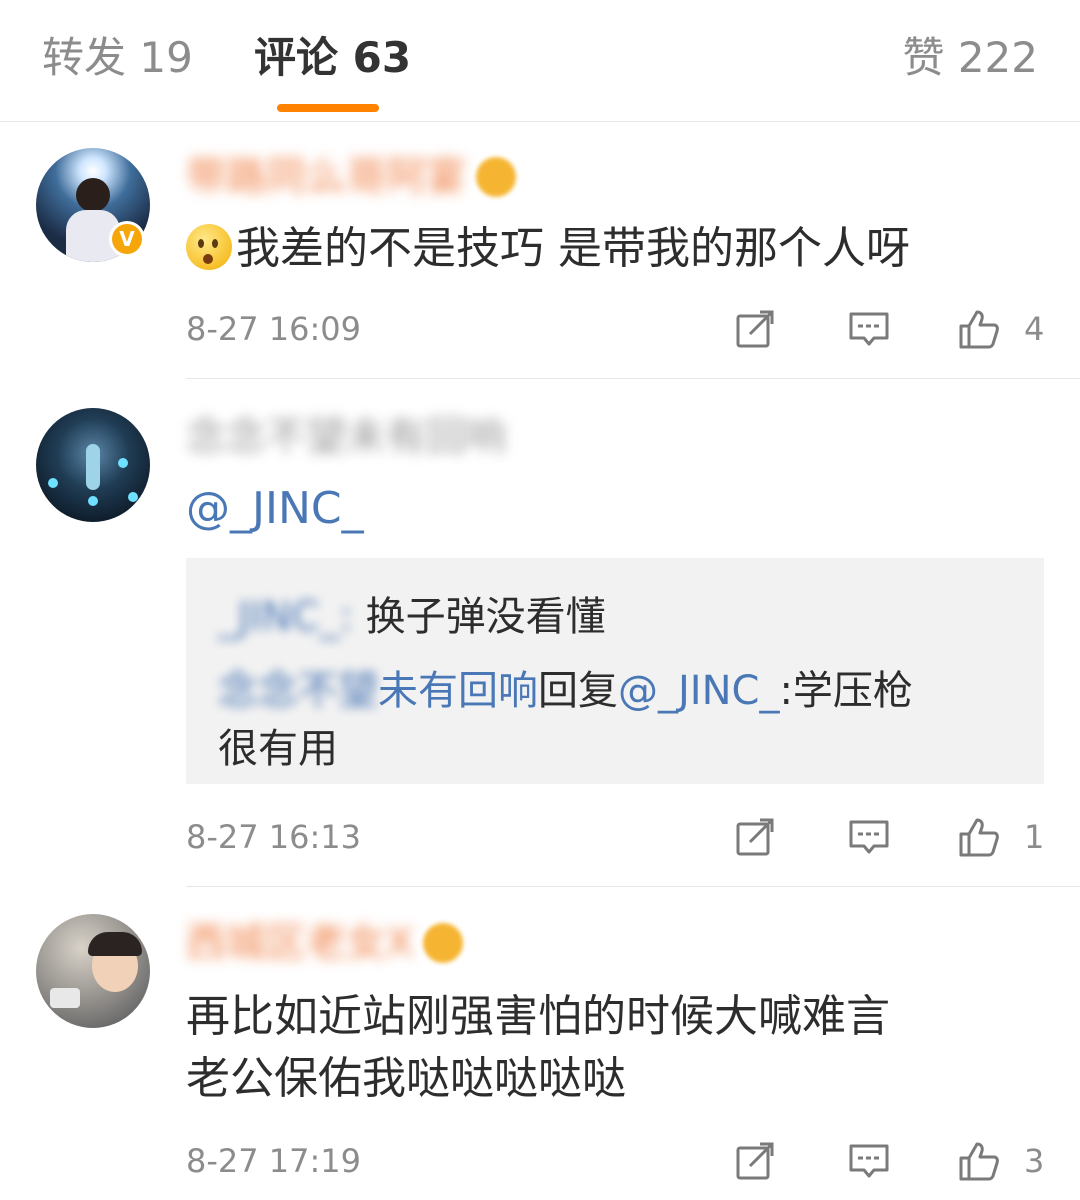 The height and width of the screenshot is (1200, 1080). I want to click on reply-quote-box: _JINC_: 换子弹没看懂 念念不望未有回响回复@_JINC_:学压枪 很有用, so click(615, 671).